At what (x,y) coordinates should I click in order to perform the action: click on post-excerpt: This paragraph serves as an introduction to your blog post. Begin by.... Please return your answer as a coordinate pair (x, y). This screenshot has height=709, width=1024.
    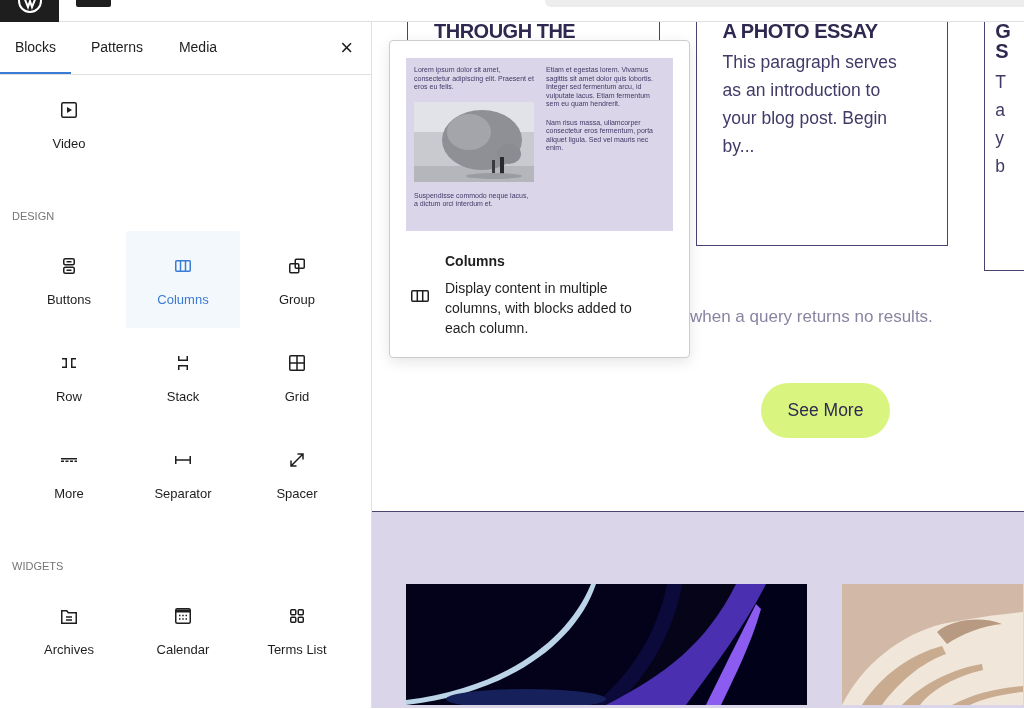
    Looking at the image, I should click on (810, 104).